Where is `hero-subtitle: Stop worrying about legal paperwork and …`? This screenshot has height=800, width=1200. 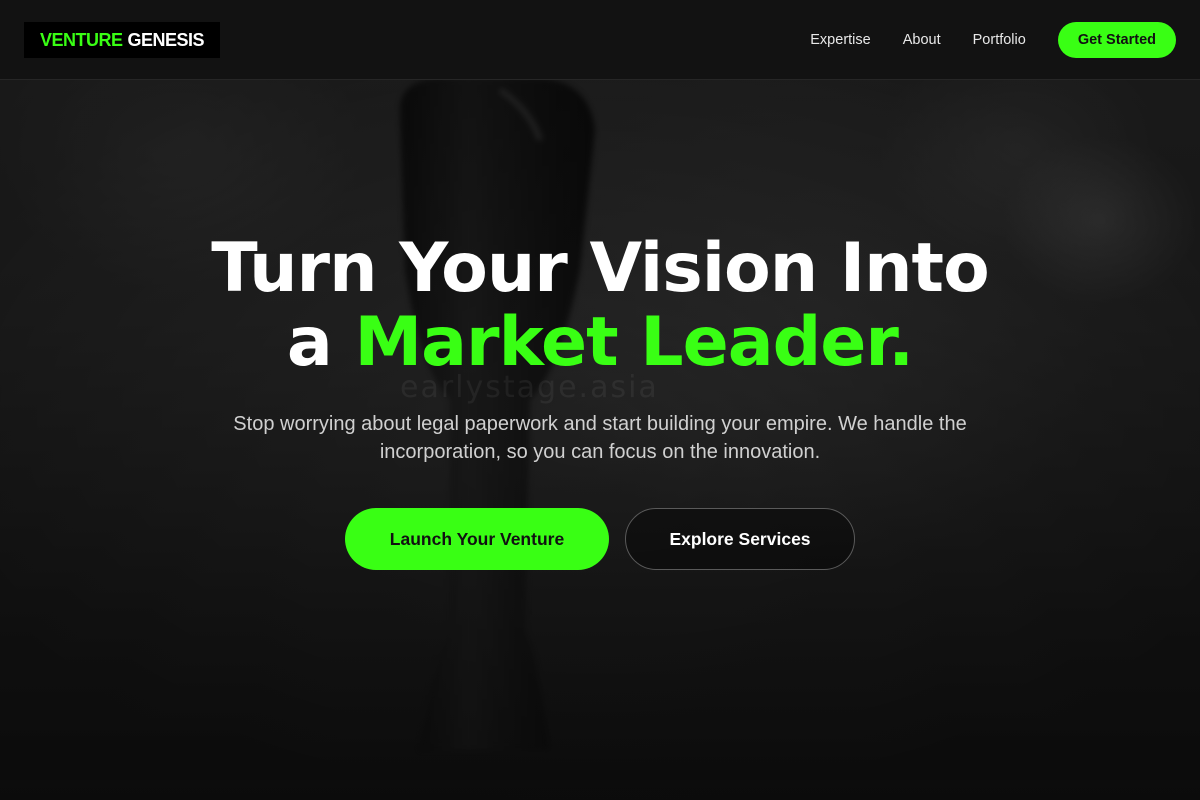 hero-subtitle: Stop worrying about legal paperwork and … is located at coordinates (600, 438).